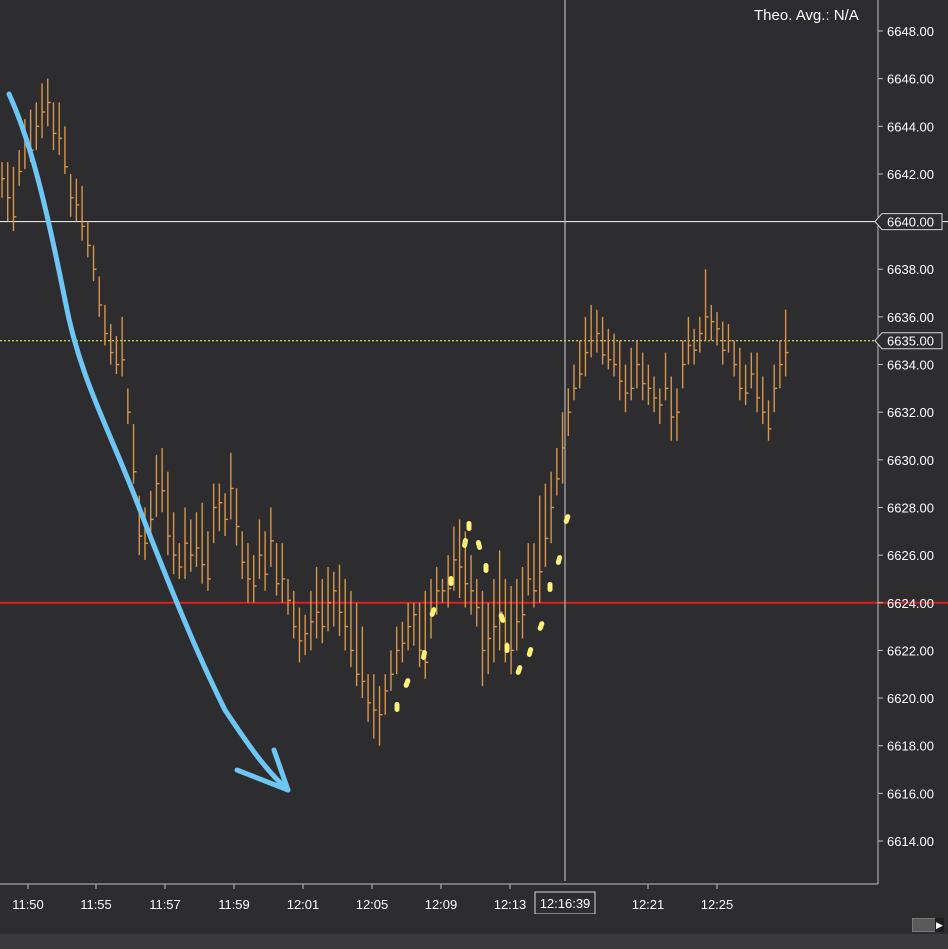  Describe the element at coordinates (717, 904) in the screenshot. I see `x-tick-label: 12:25` at that location.